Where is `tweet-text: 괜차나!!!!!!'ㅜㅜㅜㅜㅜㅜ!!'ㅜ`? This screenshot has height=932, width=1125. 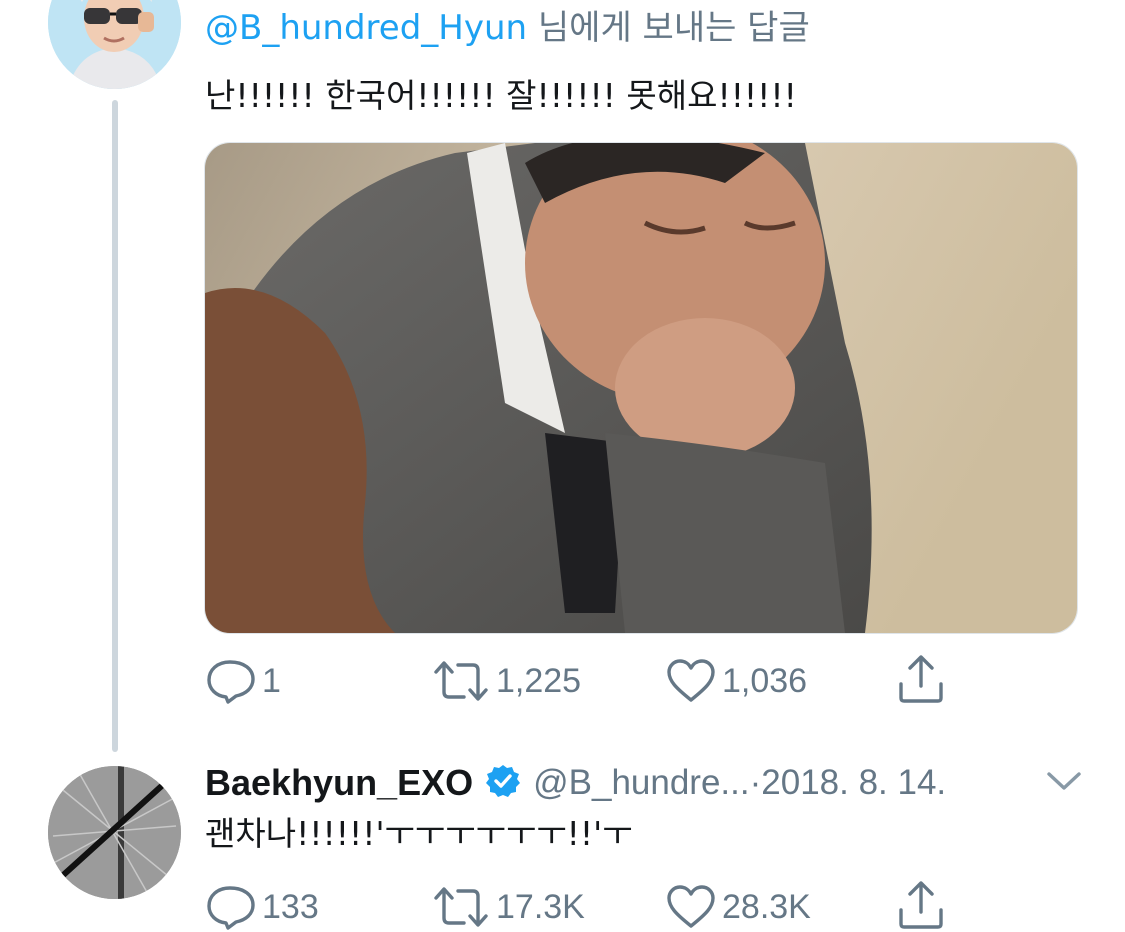
tweet-text: 괜차나!!!!!!'ㅜㅜㅜㅜㅜㅜ!!'ㅜ is located at coordinates (419, 833).